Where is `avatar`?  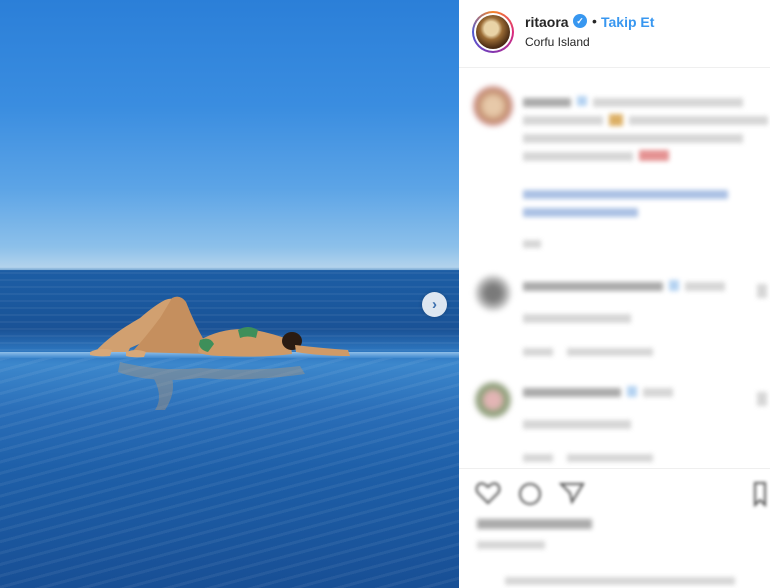
avatar is located at coordinates (493, 32).